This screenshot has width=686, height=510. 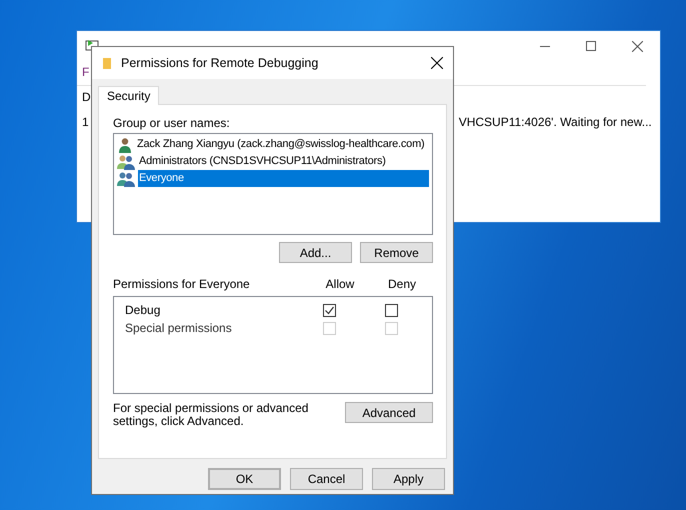 I want to click on list-item: Everyone, so click(x=283, y=178).